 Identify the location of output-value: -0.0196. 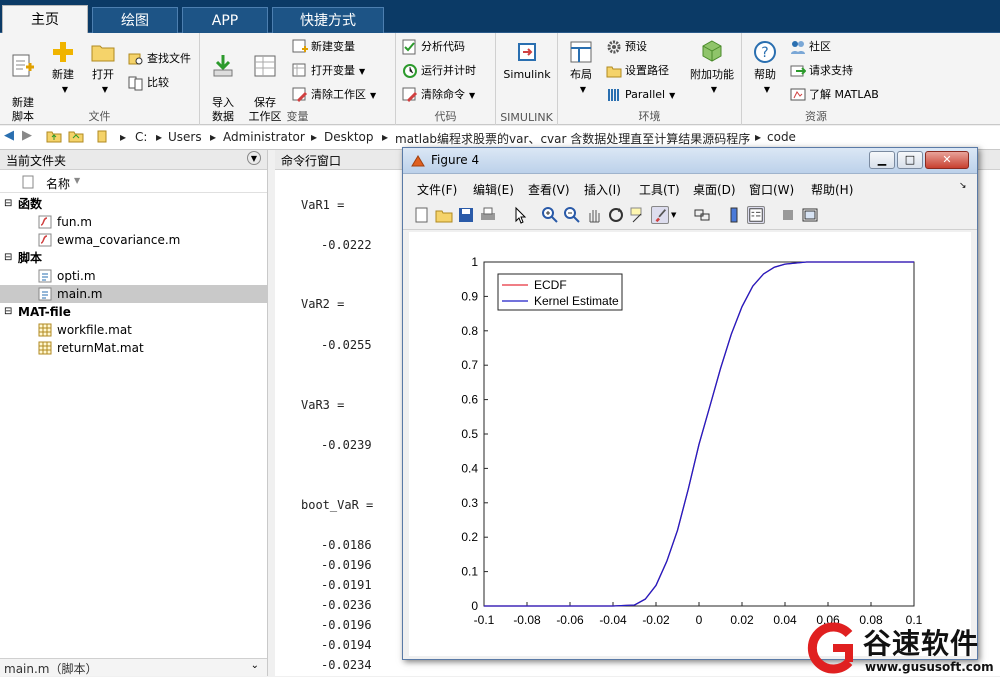
(346, 565).